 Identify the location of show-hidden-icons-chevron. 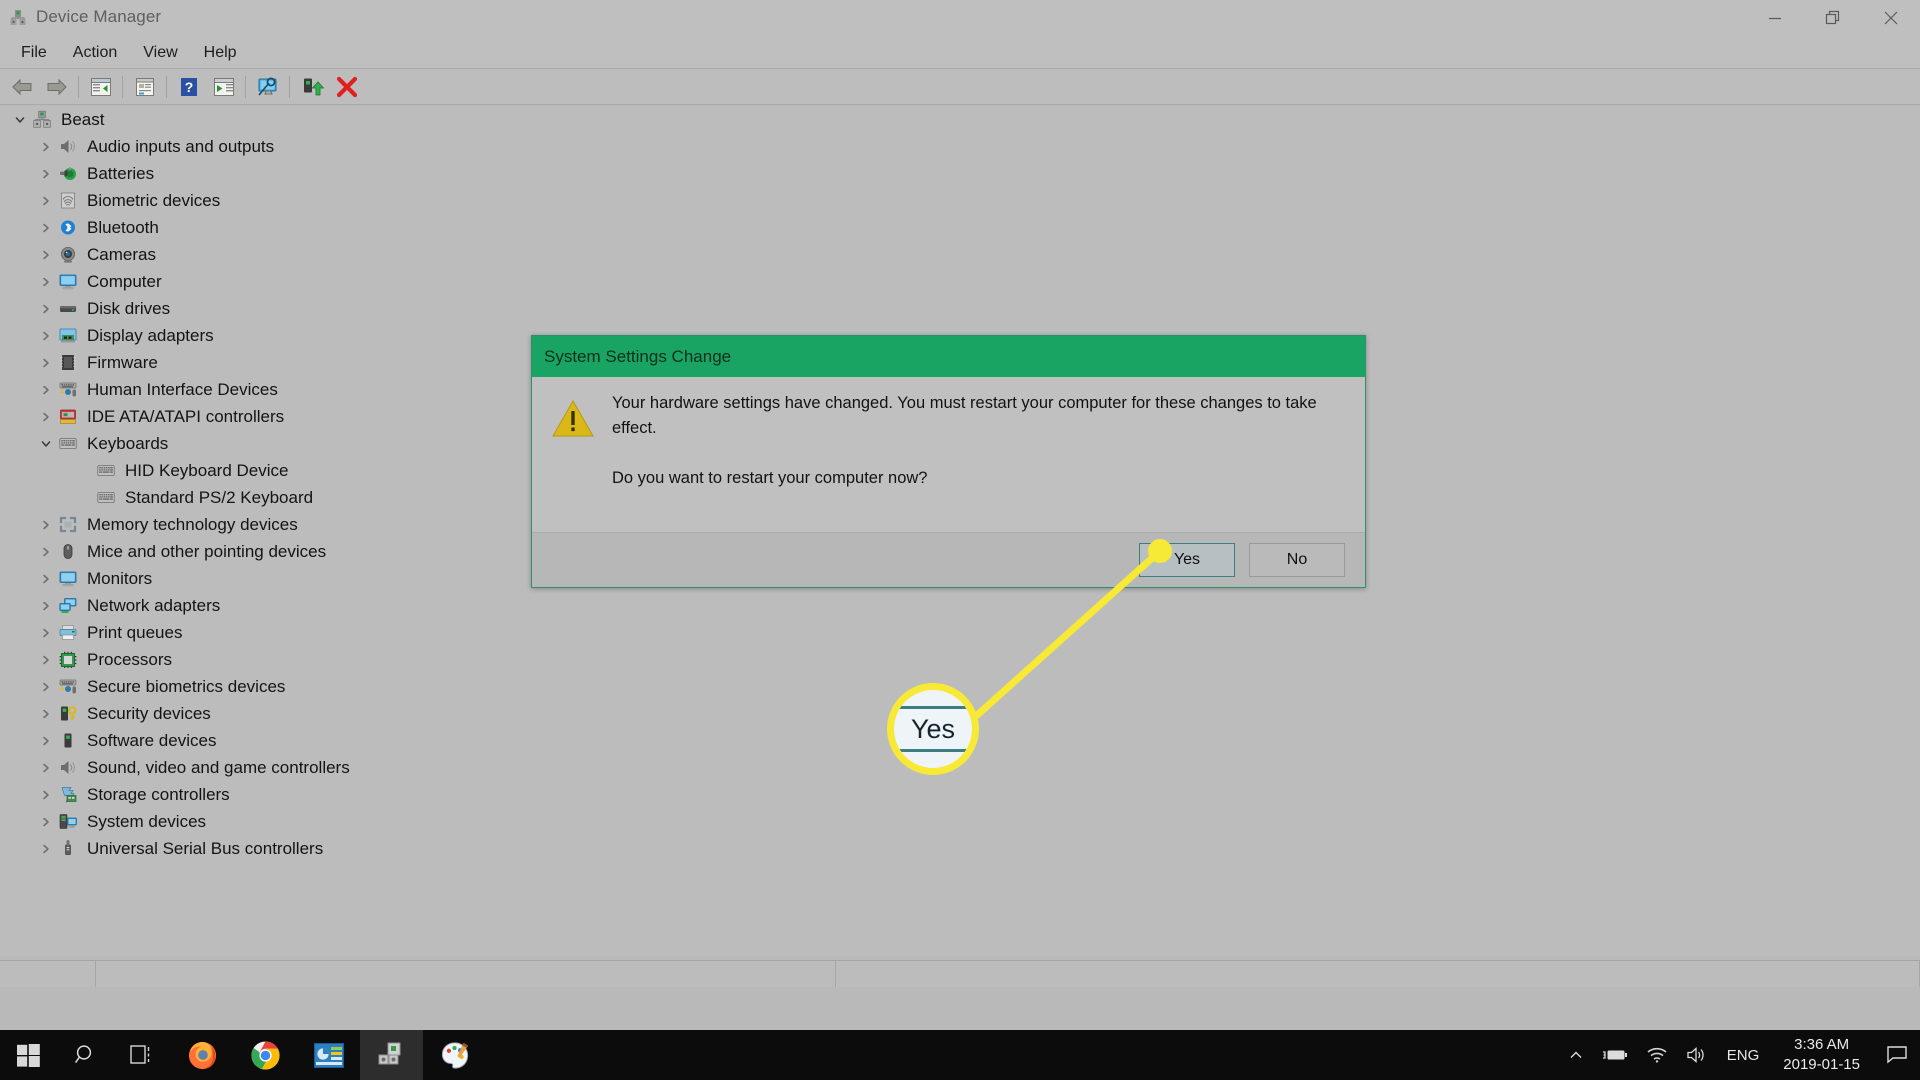
(1576, 1055).